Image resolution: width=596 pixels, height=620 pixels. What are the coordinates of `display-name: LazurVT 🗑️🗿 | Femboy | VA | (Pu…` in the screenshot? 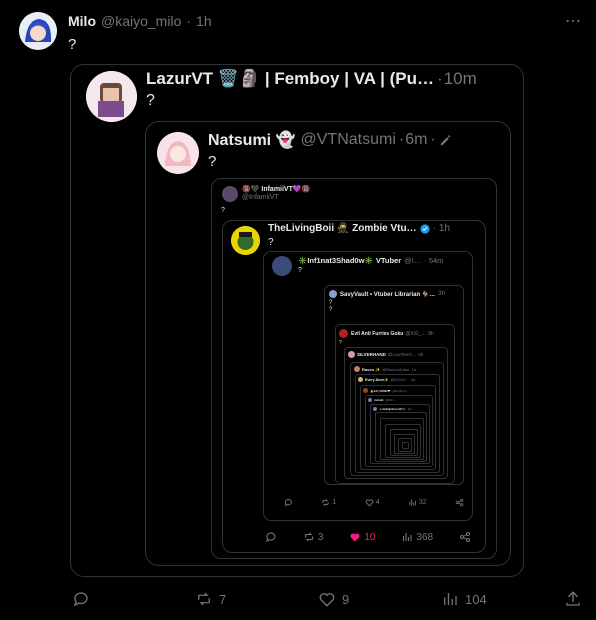 It's located at (290, 78).